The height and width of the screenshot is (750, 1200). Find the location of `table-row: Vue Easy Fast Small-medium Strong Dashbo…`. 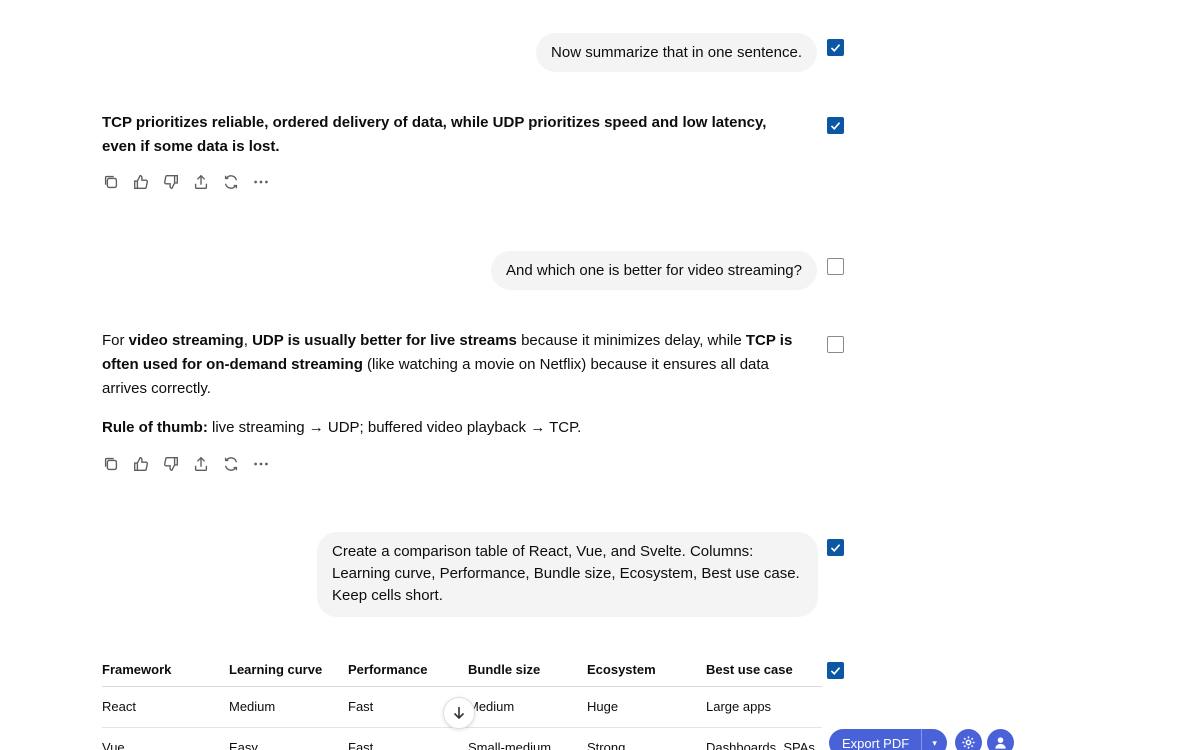

table-row: Vue Easy Fast Small-medium Strong Dashbo… is located at coordinates (462, 738).